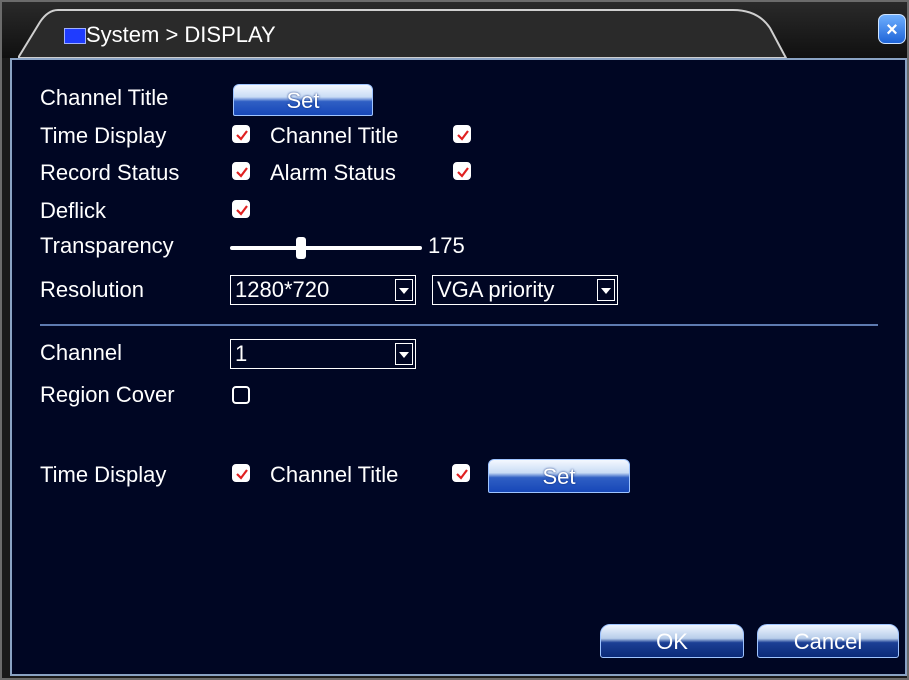 This screenshot has width=909, height=680. I want to click on output-priority-select: VGA priority, so click(525, 290).